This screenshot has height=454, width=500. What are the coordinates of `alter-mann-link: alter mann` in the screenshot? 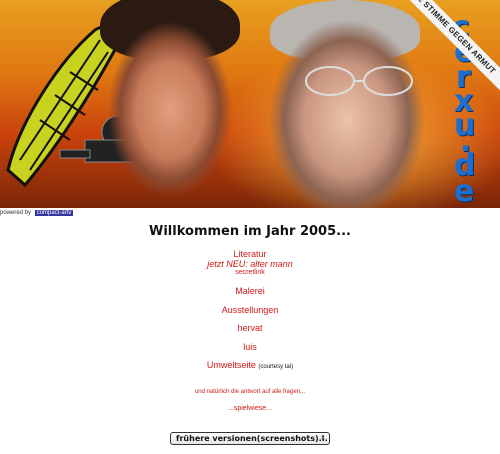 It's located at (271, 264).